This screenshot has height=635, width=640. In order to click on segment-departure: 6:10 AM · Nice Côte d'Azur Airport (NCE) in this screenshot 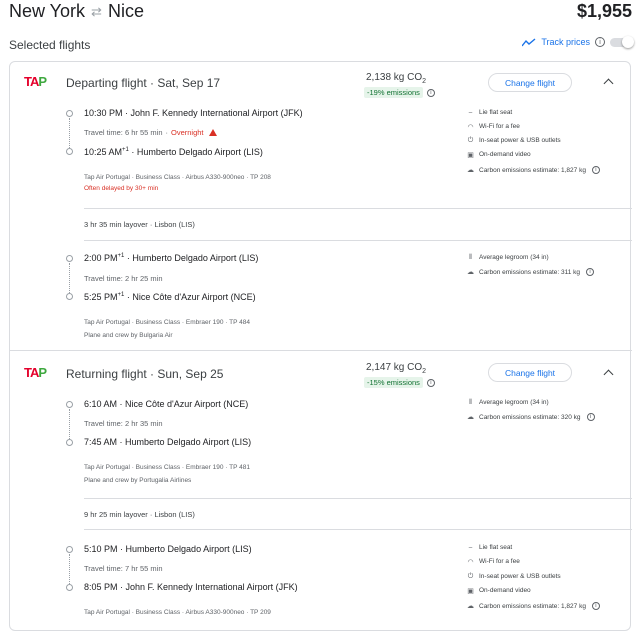, I will do `click(166, 404)`.